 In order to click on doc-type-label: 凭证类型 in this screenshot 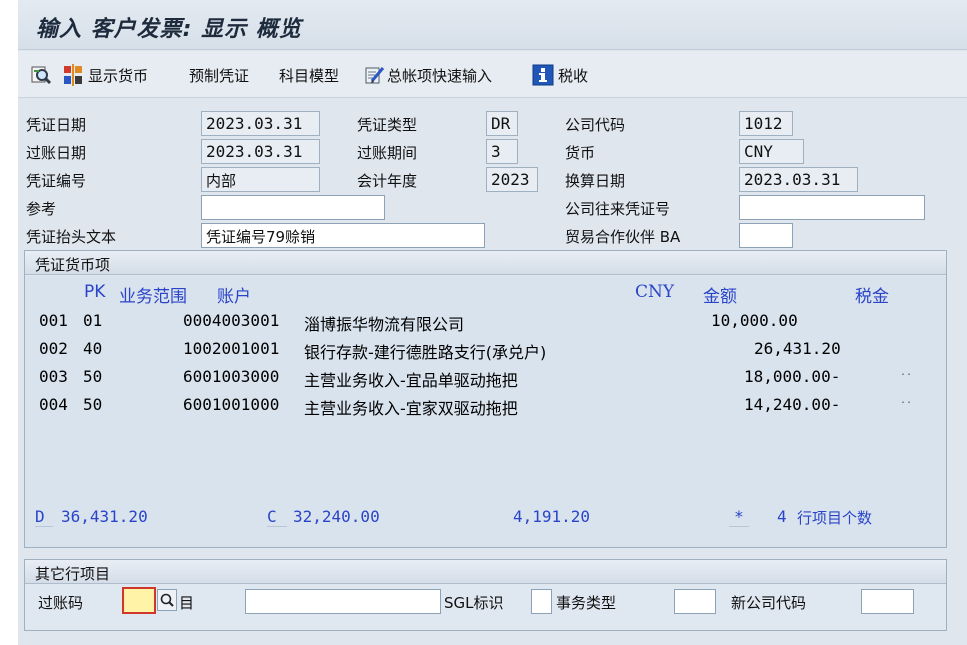, I will do `click(387, 125)`.